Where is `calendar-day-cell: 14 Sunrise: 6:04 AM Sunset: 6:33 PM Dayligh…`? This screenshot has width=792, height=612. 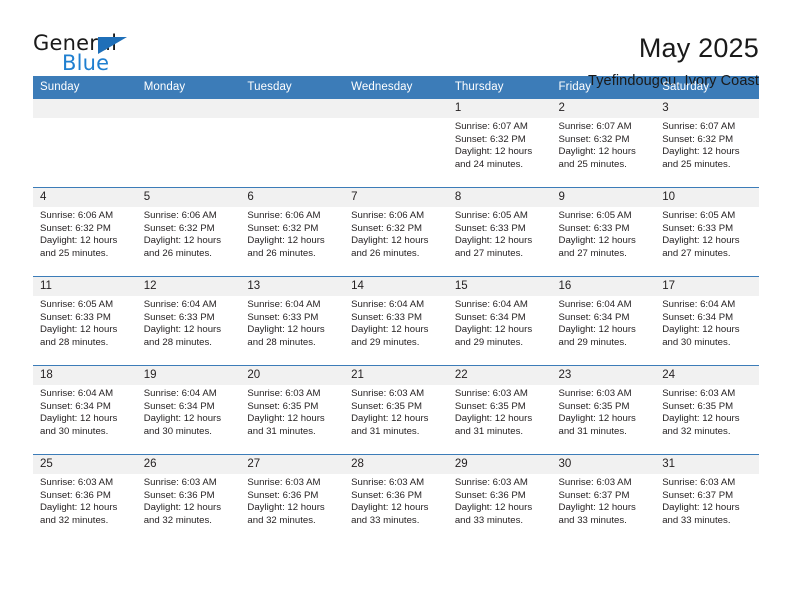 calendar-day-cell: 14 Sunrise: 6:04 AM Sunset: 6:33 PM Dayligh… is located at coordinates (396, 321).